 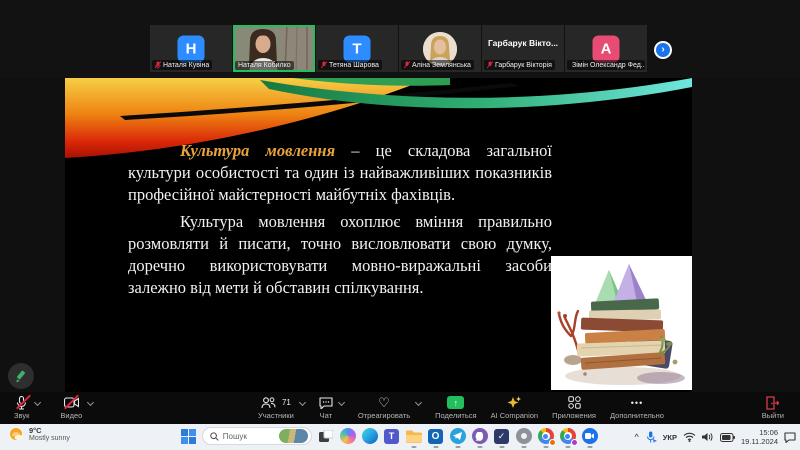 I want to click on audio-options-caret, so click(x=38, y=402).